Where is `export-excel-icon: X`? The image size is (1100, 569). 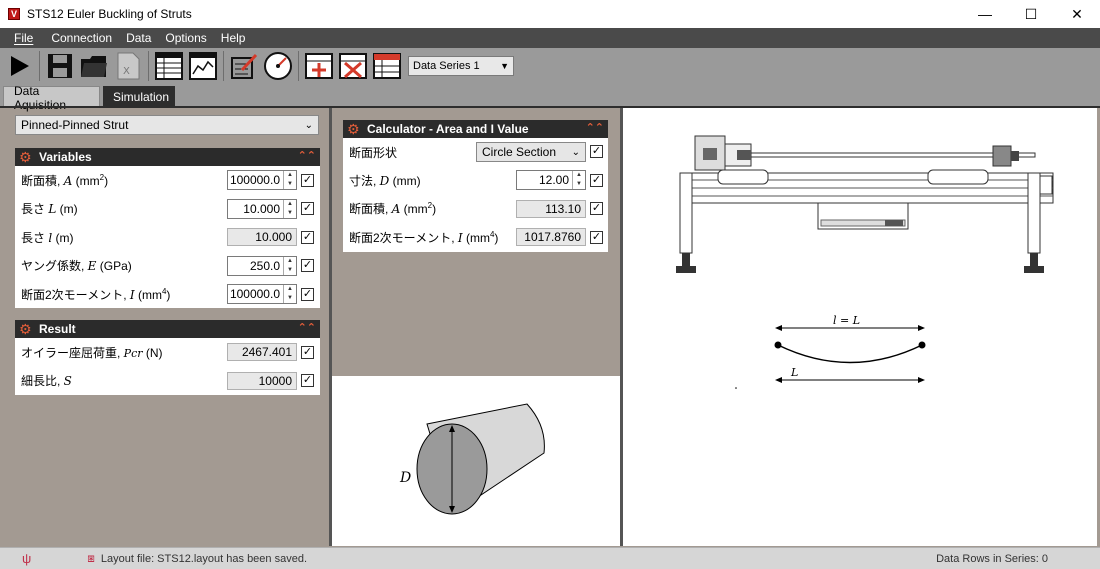 export-excel-icon: X is located at coordinates (128, 66).